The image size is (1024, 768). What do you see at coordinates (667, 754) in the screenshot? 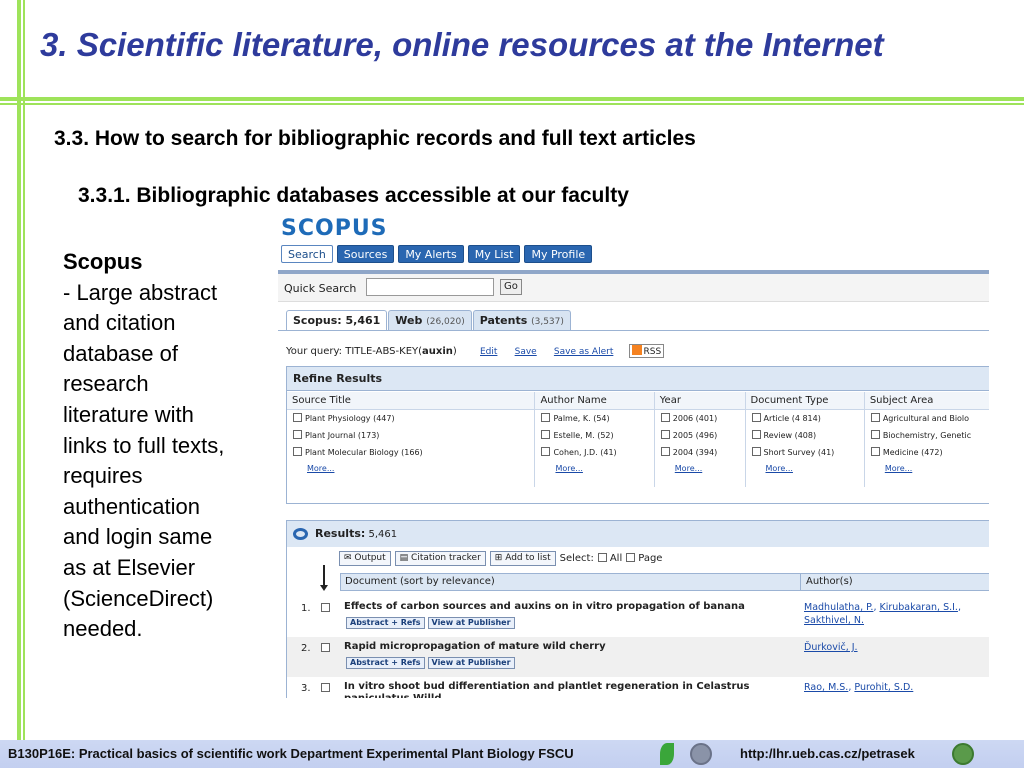
I see `leaf-logo-icon` at bounding box center [667, 754].